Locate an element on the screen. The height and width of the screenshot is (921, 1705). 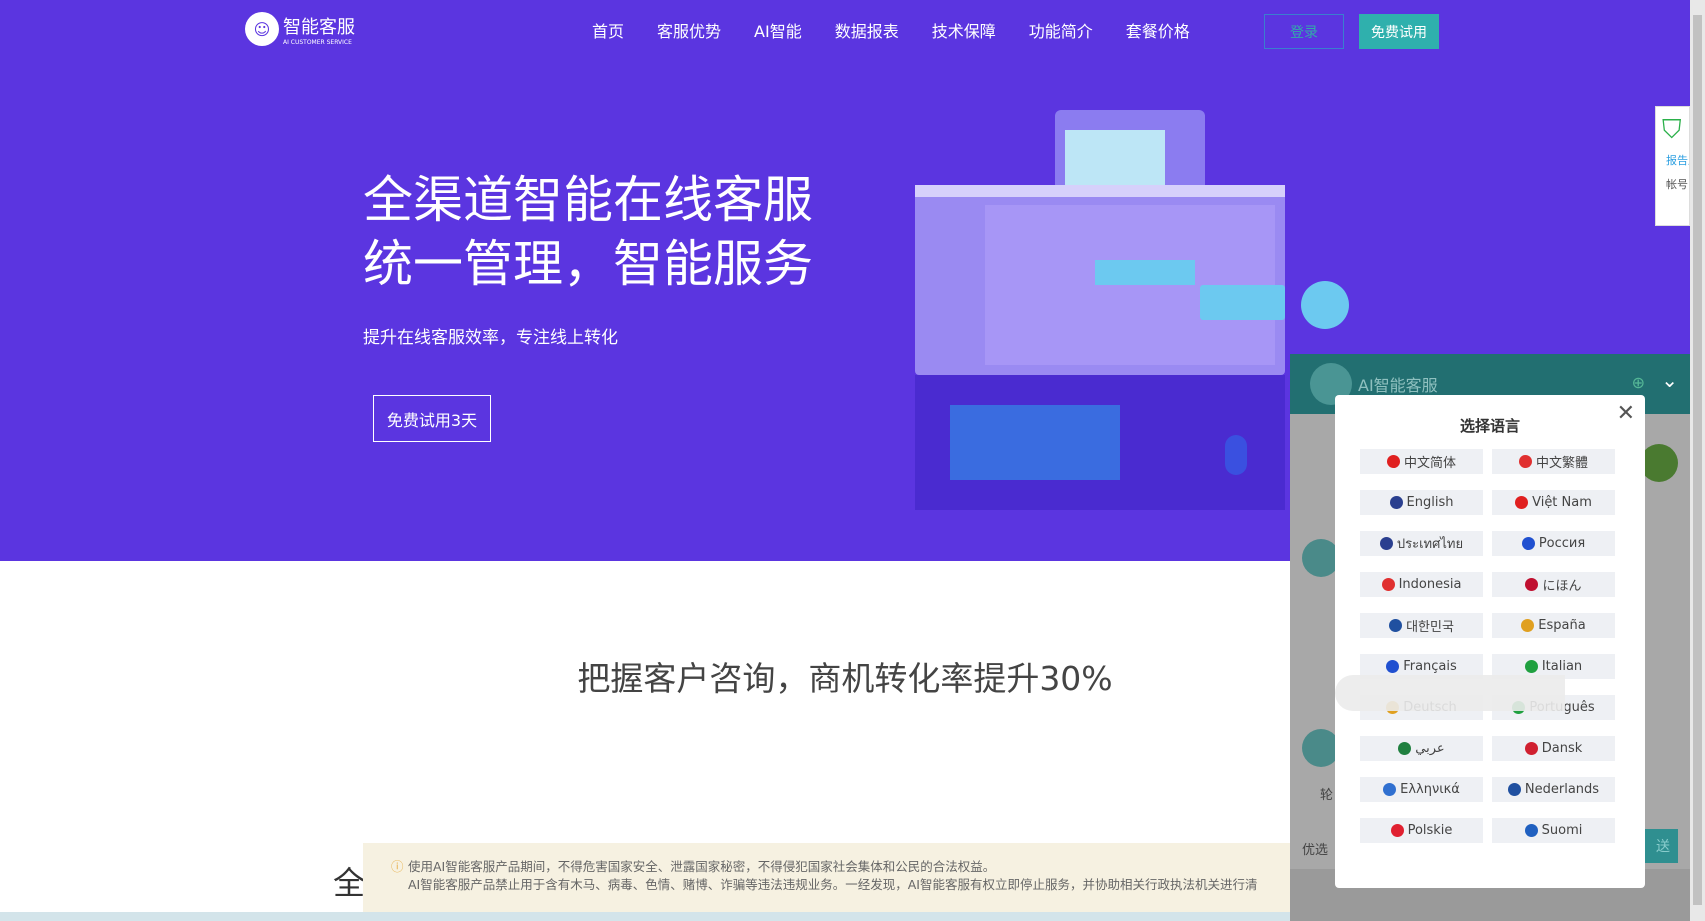
main-nav: 首页 客服优势 AI智能 数据报表 技术保障 功能简介 套餐价格 is located at coordinates (891, 30).